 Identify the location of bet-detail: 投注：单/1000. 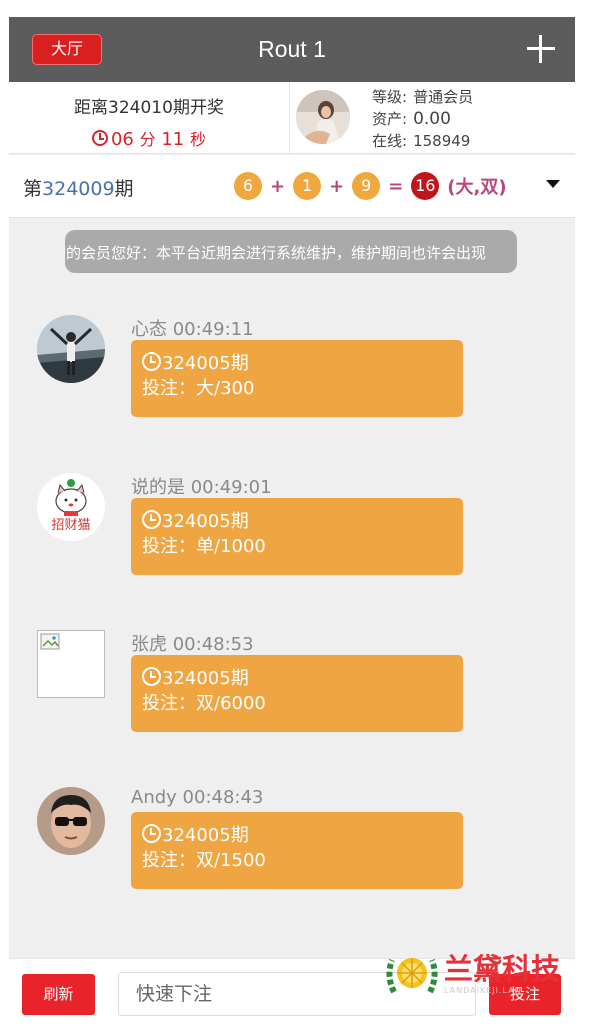
(204, 546).